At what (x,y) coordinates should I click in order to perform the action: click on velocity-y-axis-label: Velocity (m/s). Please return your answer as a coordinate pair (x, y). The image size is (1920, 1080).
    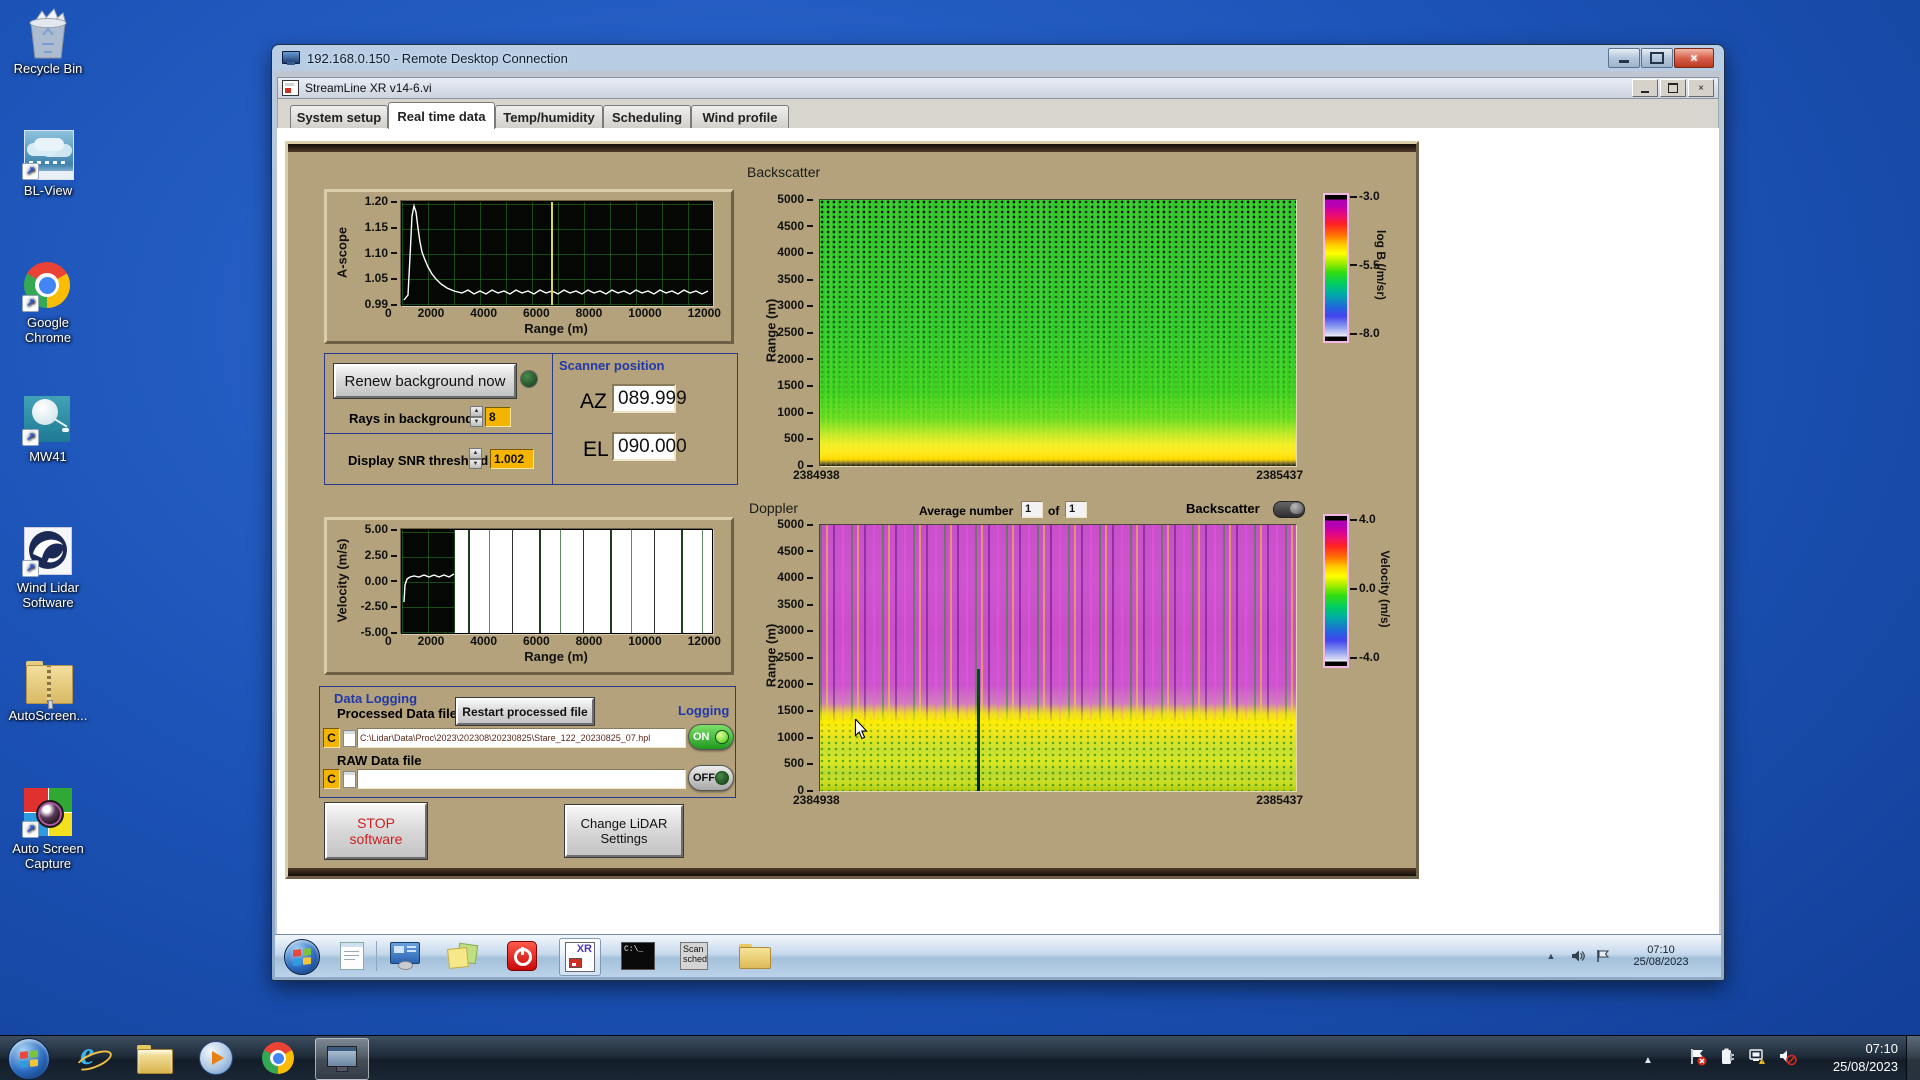
    Looking at the image, I should click on (342, 580).